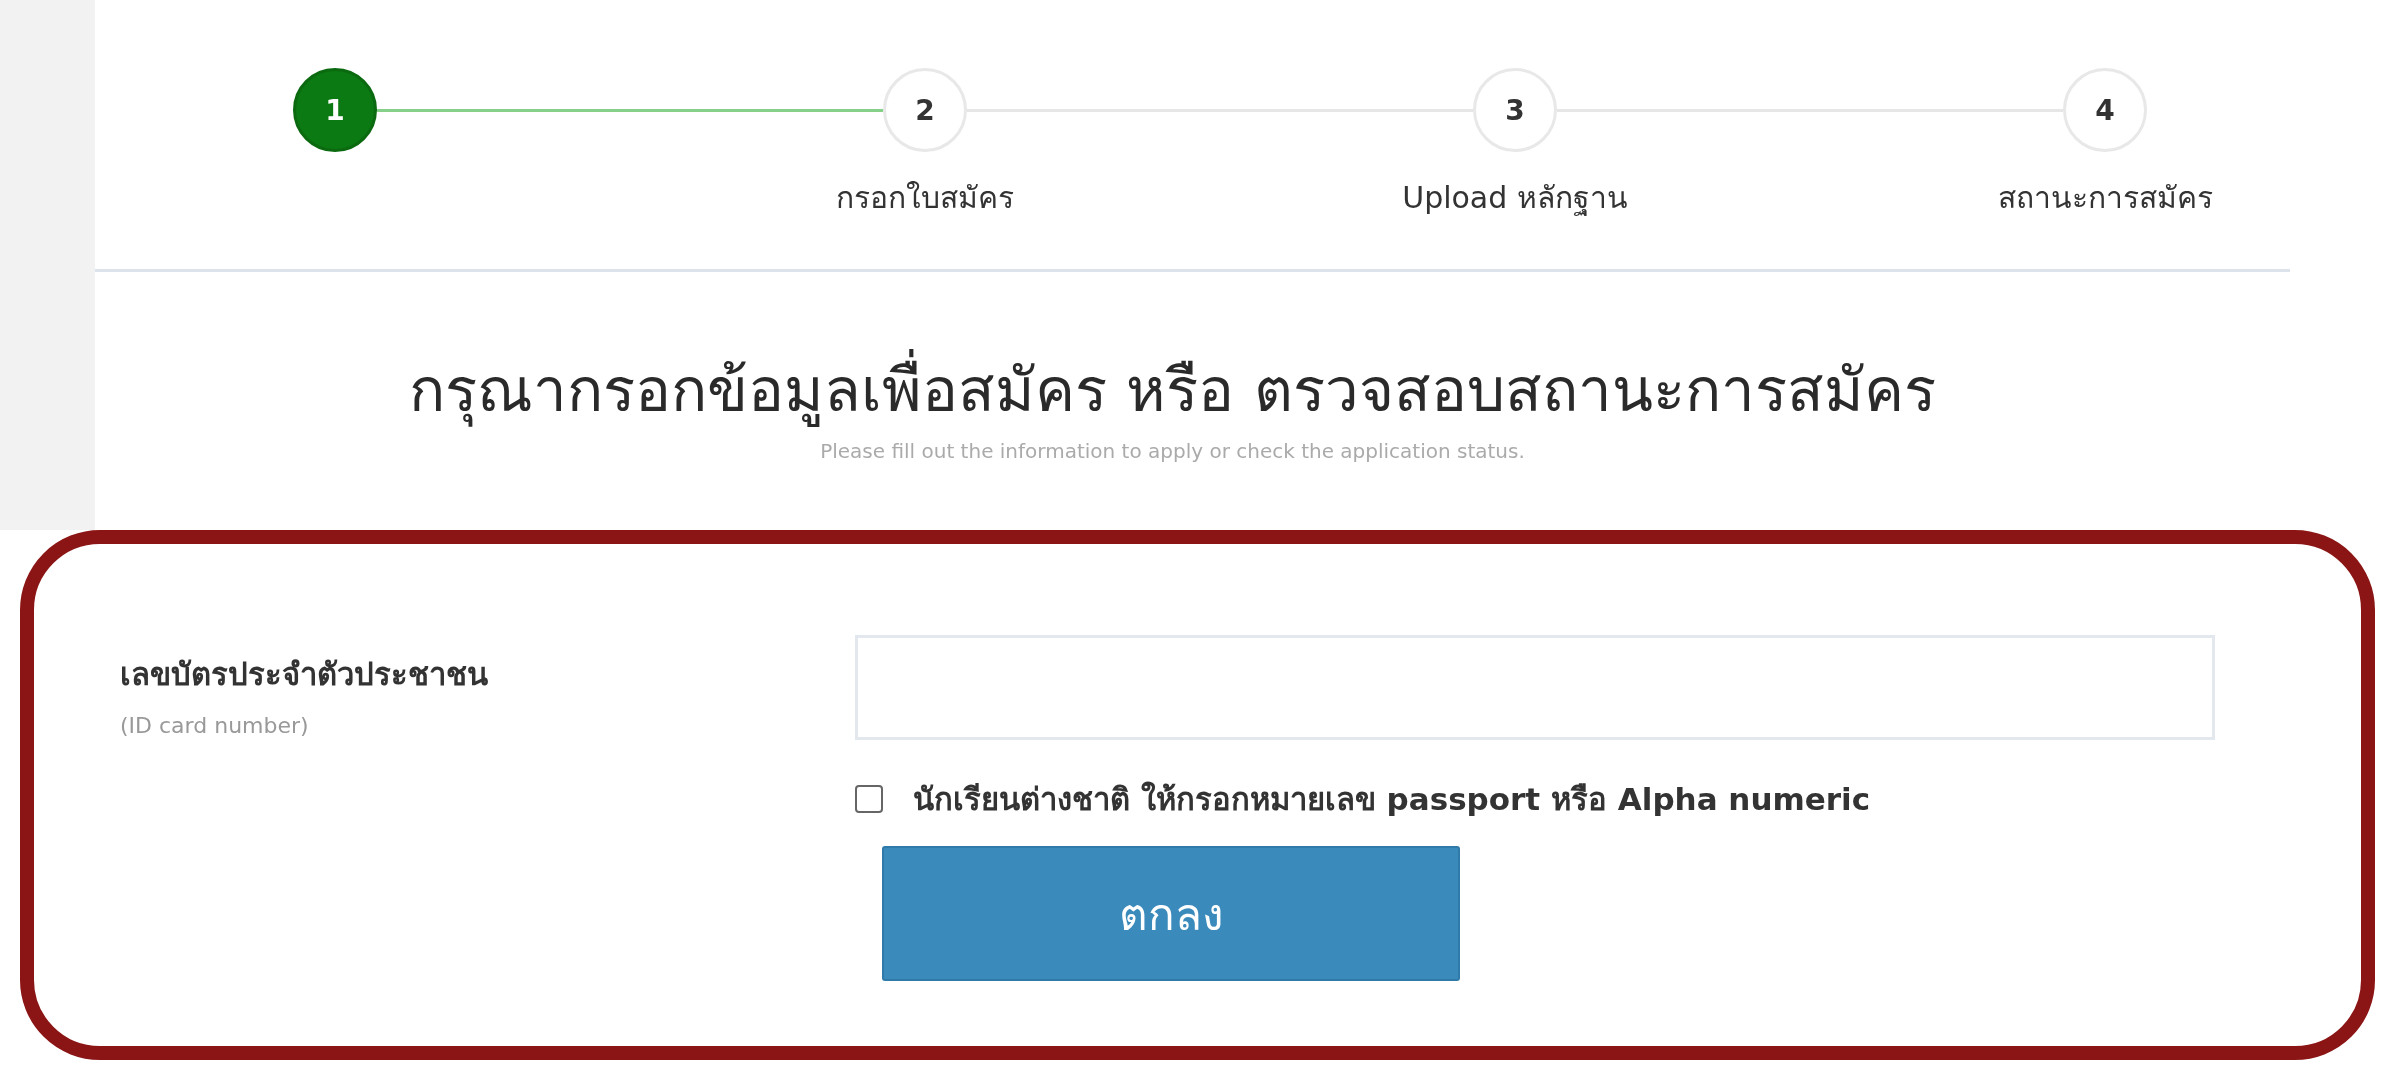 This screenshot has height=1069, width=2386. What do you see at coordinates (1172, 451) in the screenshot?
I see `page-subtitle: Please fill out the information to apply or check the application status.` at bounding box center [1172, 451].